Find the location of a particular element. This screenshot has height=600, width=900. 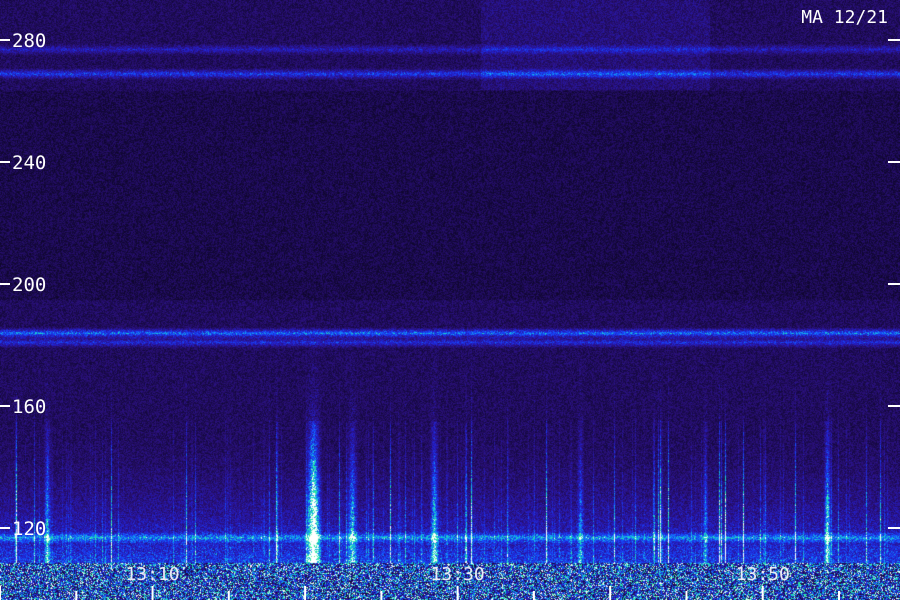

y-tick-label: 120 is located at coordinates (29, 529).